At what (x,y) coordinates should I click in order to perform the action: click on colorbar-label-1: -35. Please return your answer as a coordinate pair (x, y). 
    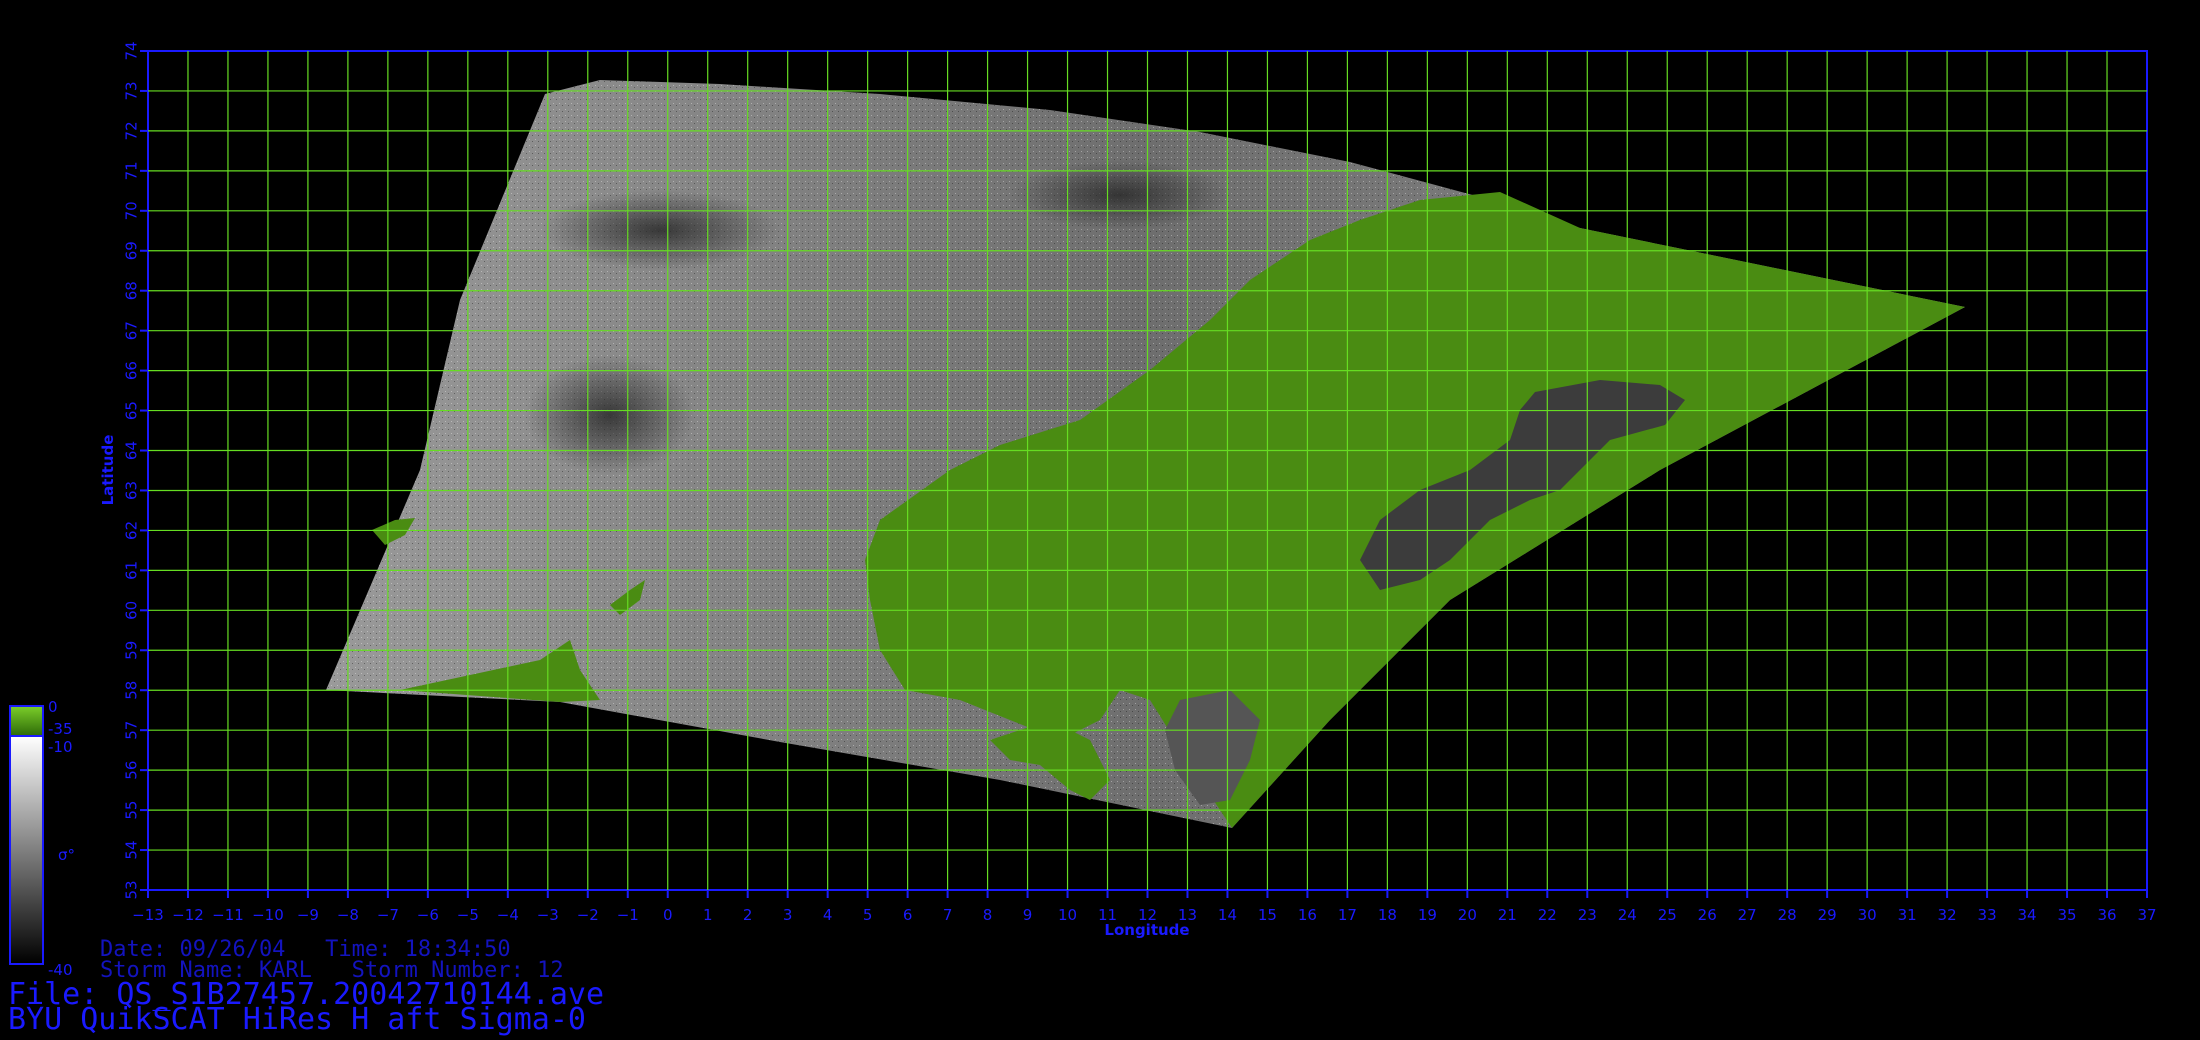
    Looking at the image, I should click on (60, 729).